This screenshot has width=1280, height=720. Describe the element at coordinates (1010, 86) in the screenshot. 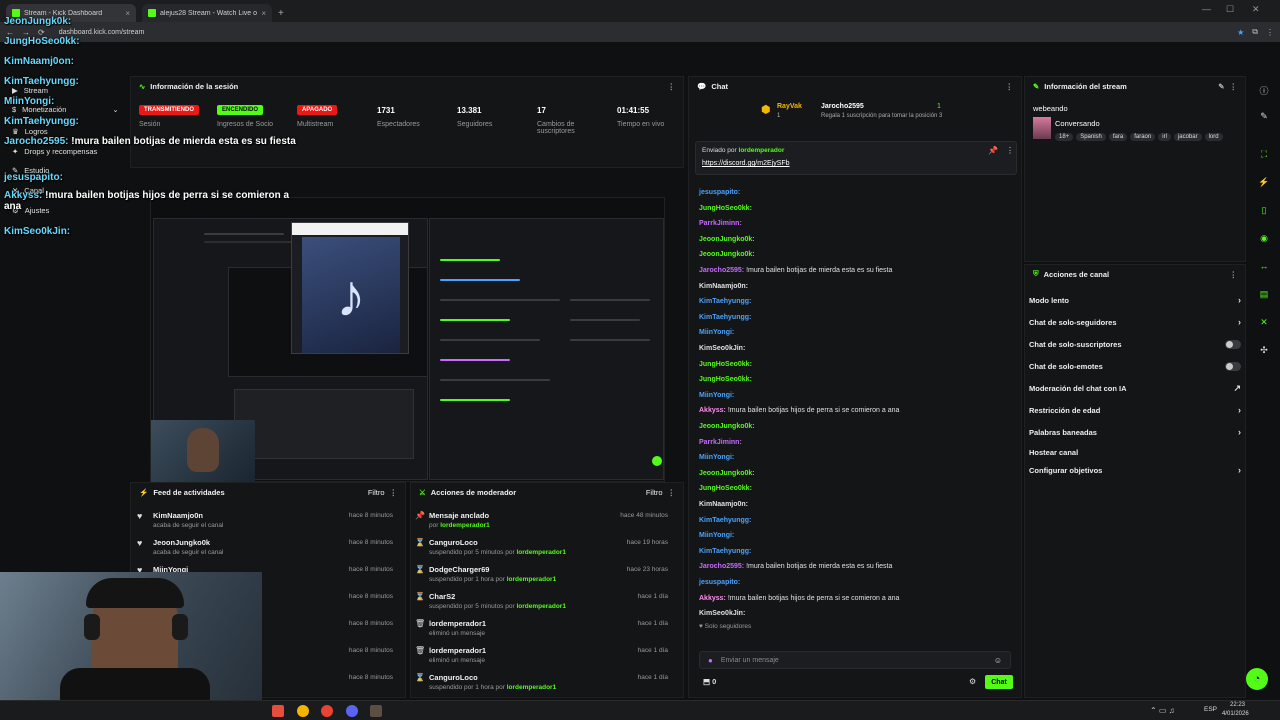

I see `chat-menu-icon: ⋮` at that location.